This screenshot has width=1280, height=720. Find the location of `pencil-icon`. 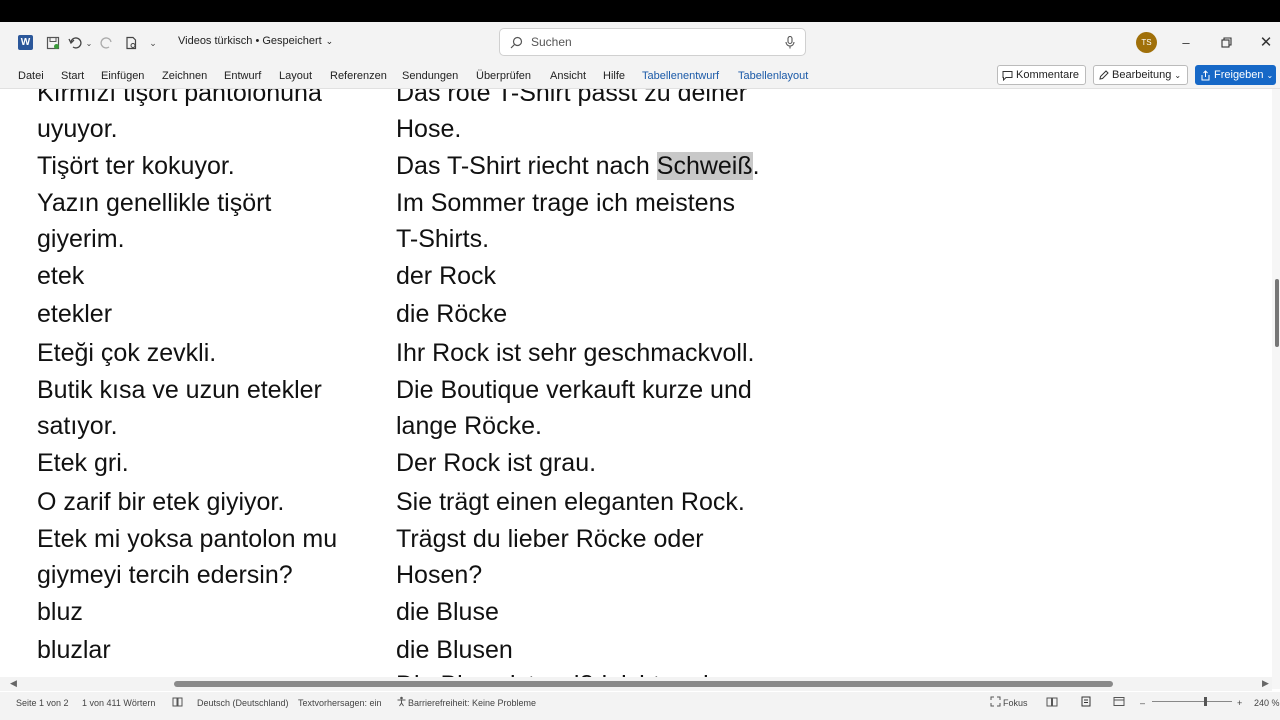

pencil-icon is located at coordinates (1103, 75).